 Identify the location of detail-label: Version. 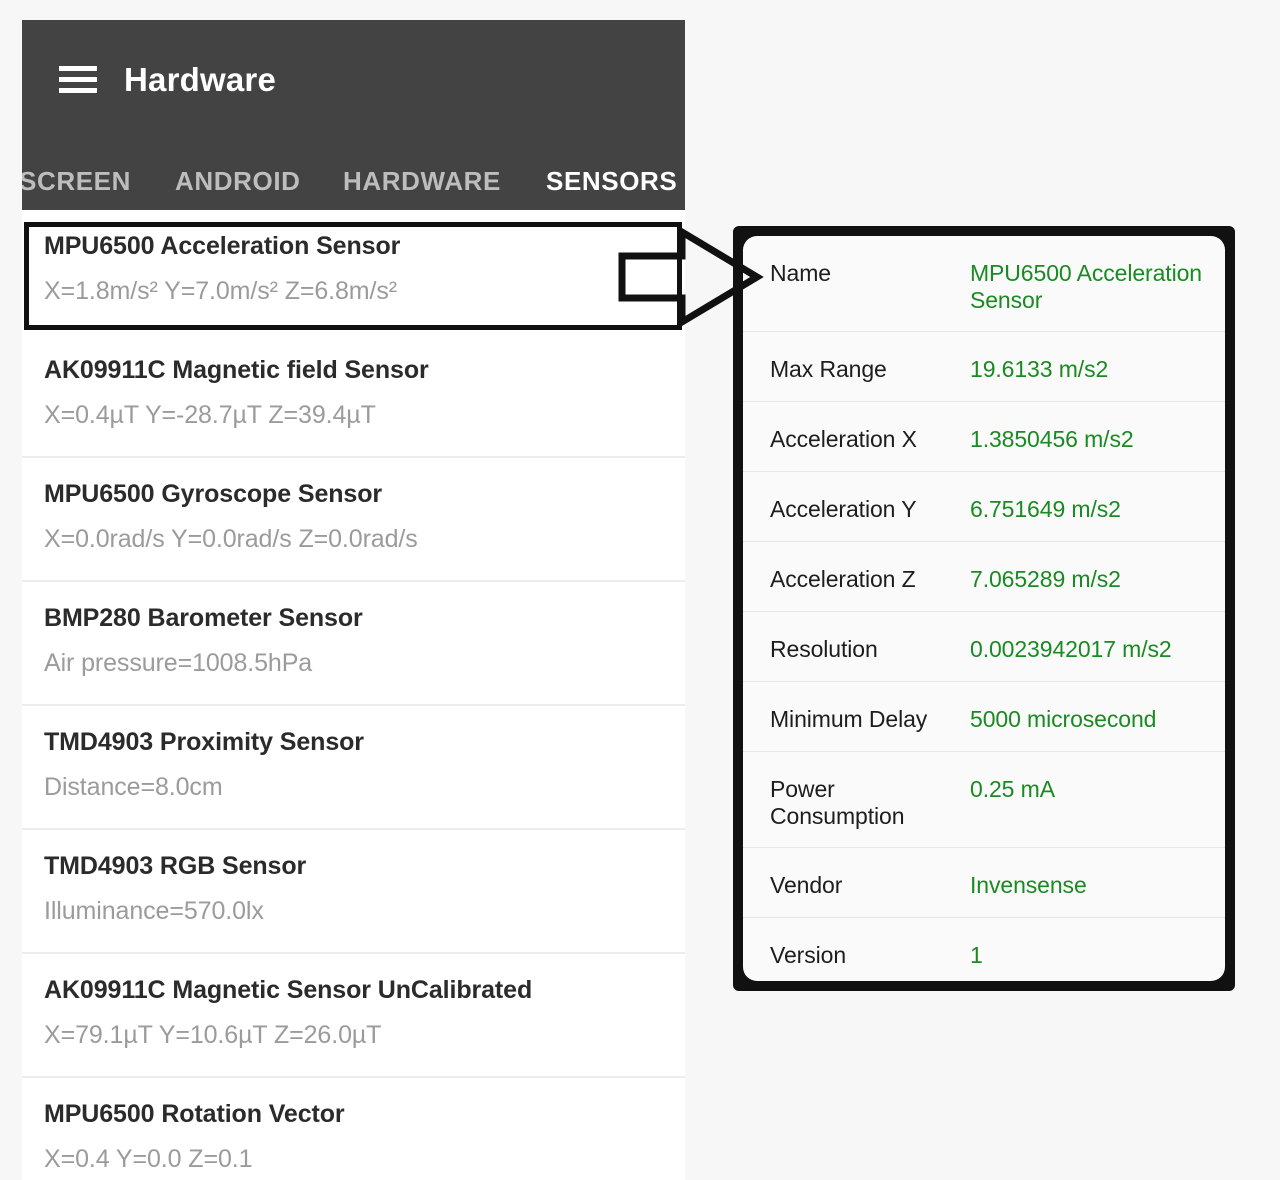
(808, 955).